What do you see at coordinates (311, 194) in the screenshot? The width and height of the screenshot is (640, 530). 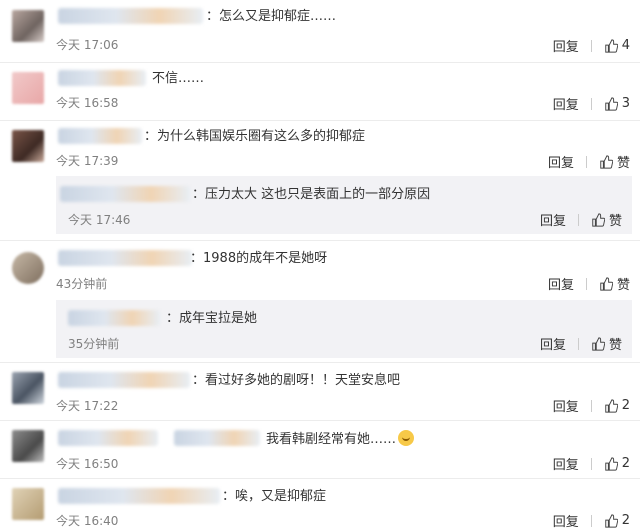 I see `reply-text: ：压力太大 这也只是表面上的一部分原因` at bounding box center [311, 194].